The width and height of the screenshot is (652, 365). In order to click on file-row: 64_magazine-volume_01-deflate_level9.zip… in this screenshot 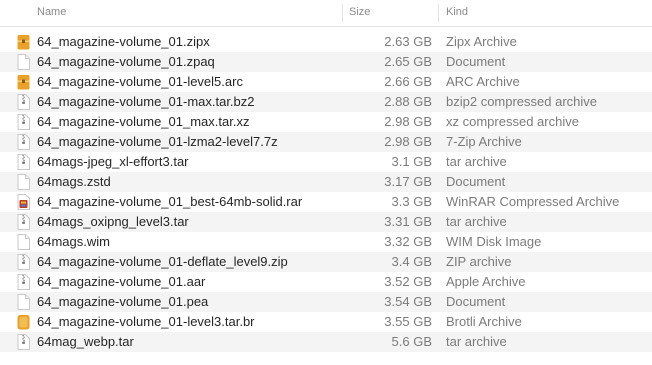, I will do `click(326, 262)`.